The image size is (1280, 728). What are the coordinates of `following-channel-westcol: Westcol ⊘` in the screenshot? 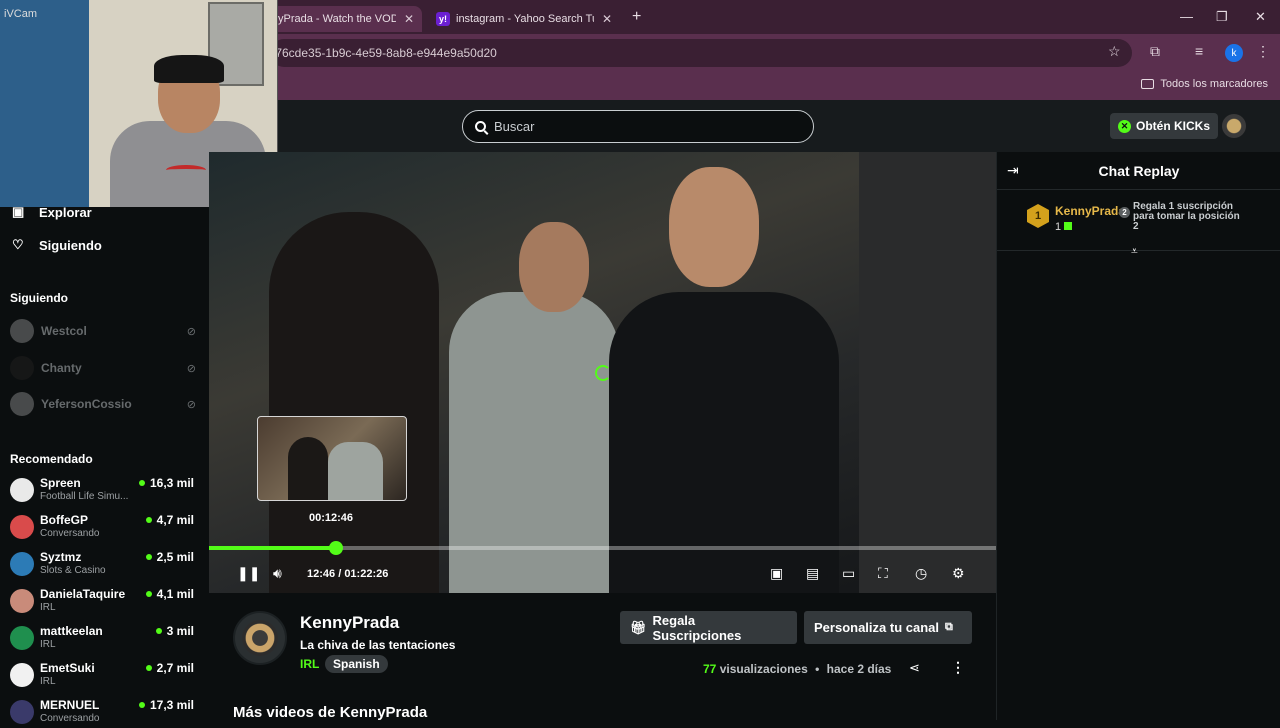 It's located at (103, 331).